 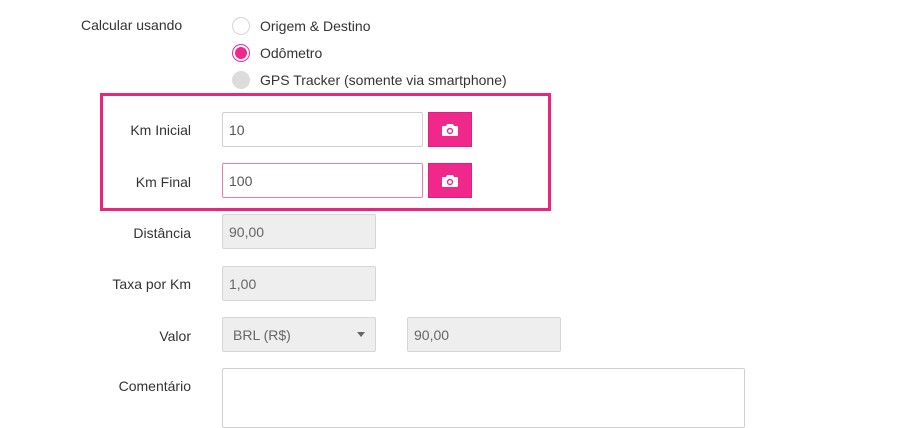 What do you see at coordinates (241, 80) in the screenshot?
I see `radio-disabled-icon` at bounding box center [241, 80].